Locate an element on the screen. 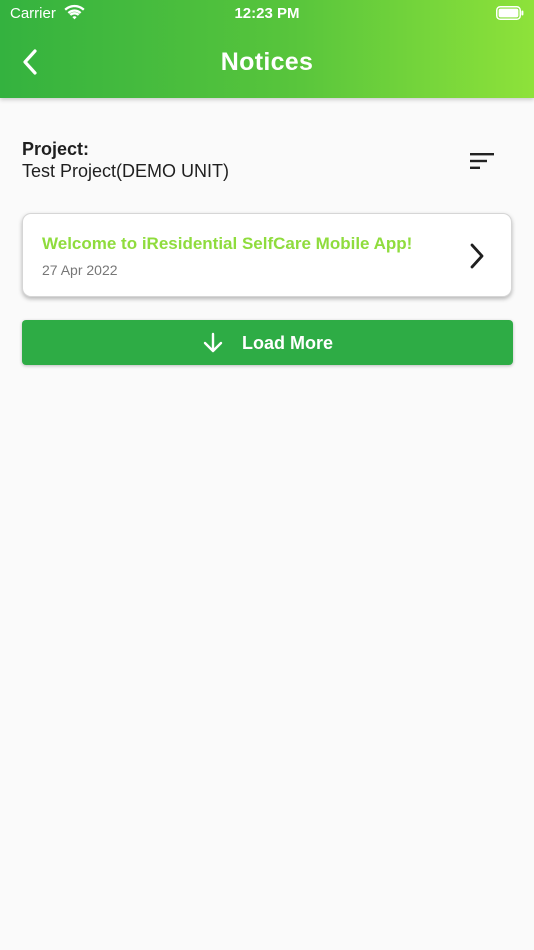 The image size is (534, 950). load-more-button: Load More is located at coordinates (267, 342).